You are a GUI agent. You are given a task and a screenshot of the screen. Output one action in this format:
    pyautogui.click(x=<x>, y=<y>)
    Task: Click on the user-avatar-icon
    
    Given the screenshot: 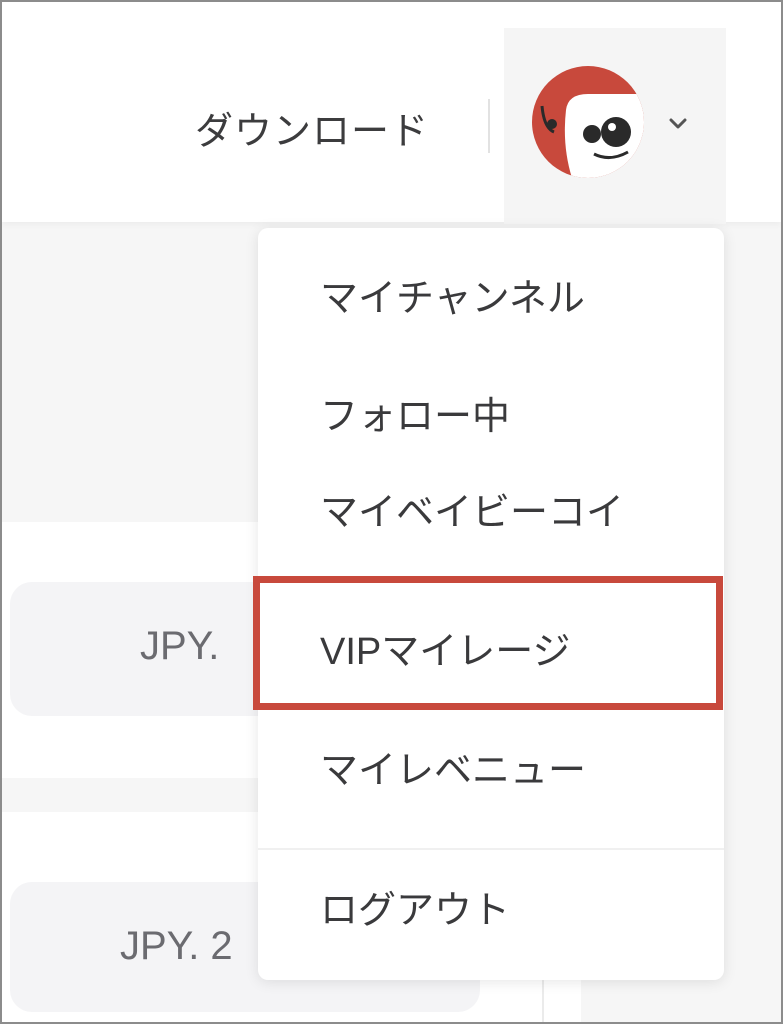 What is the action you would take?
    pyautogui.click(x=588, y=122)
    